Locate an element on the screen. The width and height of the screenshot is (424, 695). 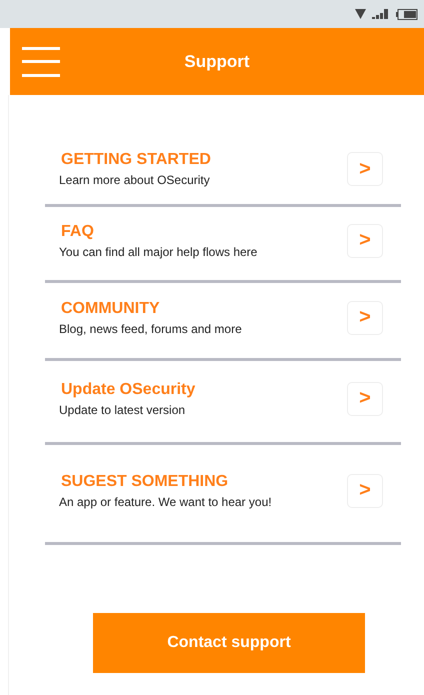
section-title: SUGEST SOMETHING is located at coordinates (145, 481).